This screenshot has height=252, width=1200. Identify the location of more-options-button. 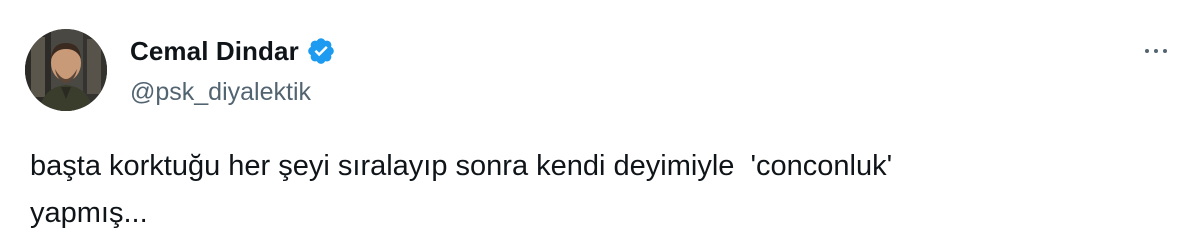
(1156, 51).